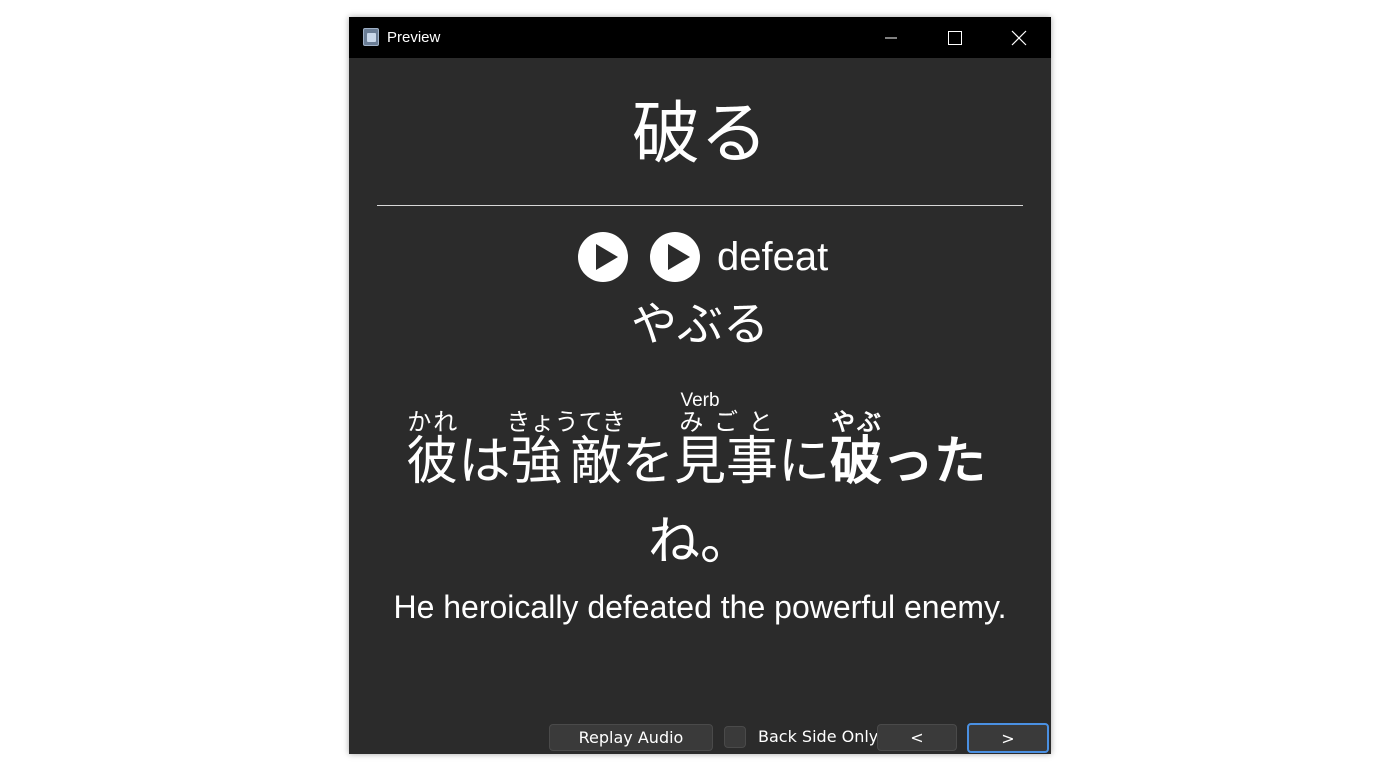 The width and height of the screenshot is (1400, 769). What do you see at coordinates (631, 737) in the screenshot?
I see `replay-audio-button: Replay Audio` at bounding box center [631, 737].